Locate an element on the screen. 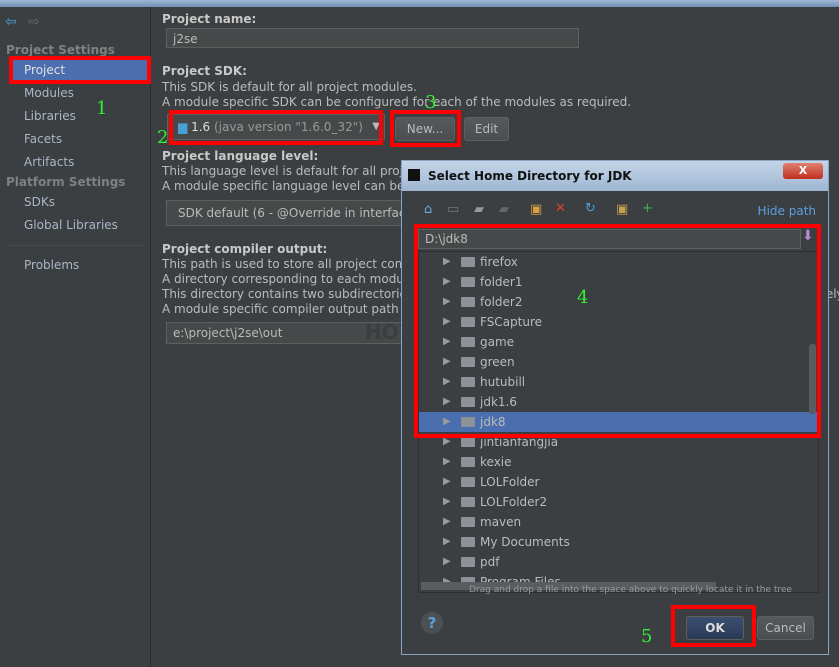 This screenshot has height=667, width=839. annotation-3: 3 is located at coordinates (431, 102).